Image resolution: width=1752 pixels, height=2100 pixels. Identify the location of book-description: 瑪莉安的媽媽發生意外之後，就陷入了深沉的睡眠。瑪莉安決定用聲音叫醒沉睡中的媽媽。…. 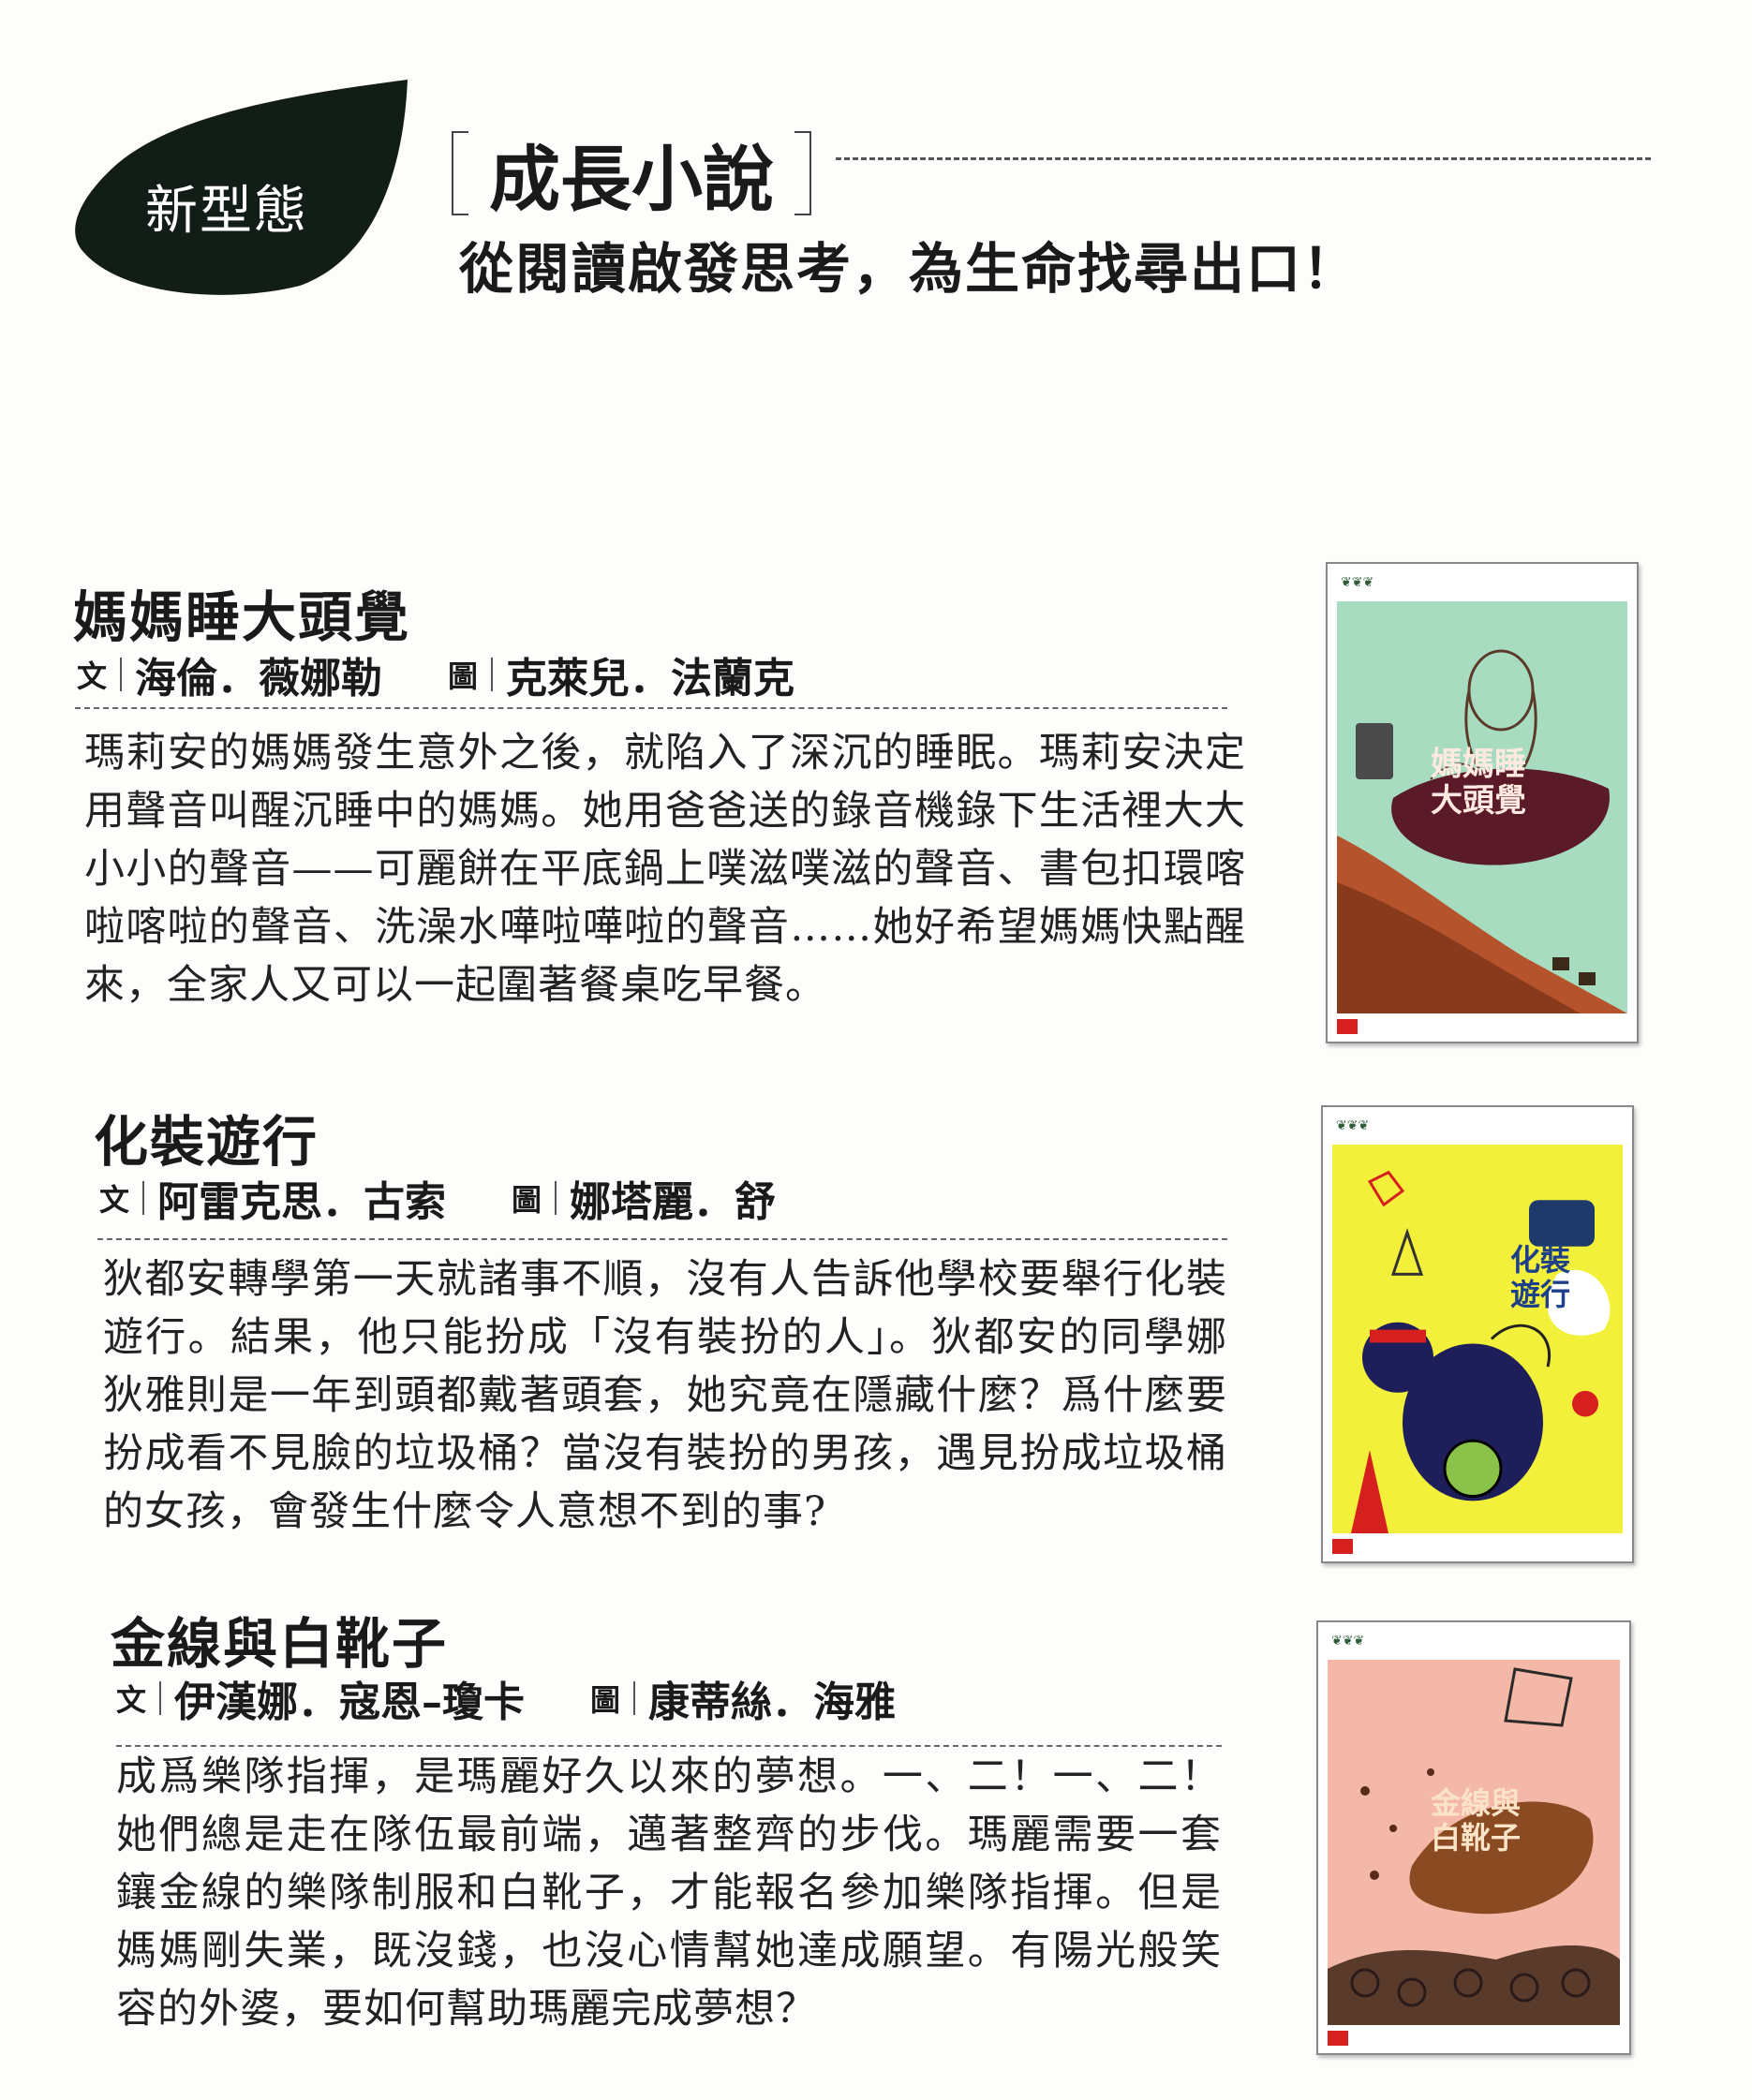
(665, 869).